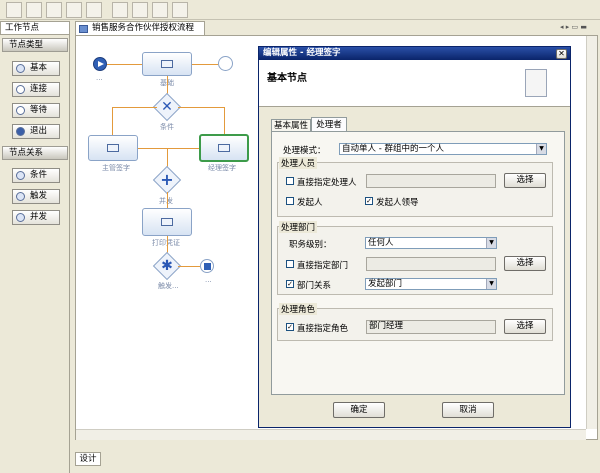 The image size is (600, 473). Describe the element at coordinates (591, 232) in the screenshot. I see `vertical-scrollbar` at that location.